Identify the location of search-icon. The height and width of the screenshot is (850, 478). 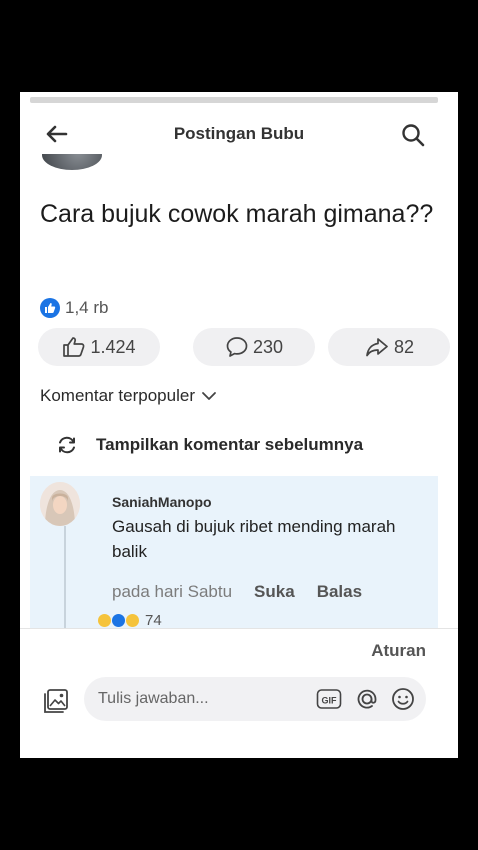
(413, 135).